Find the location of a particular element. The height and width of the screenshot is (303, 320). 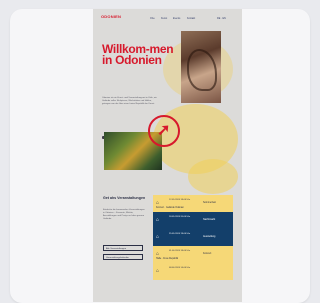

nav-item-events: Events is located at coordinates (176, 18).